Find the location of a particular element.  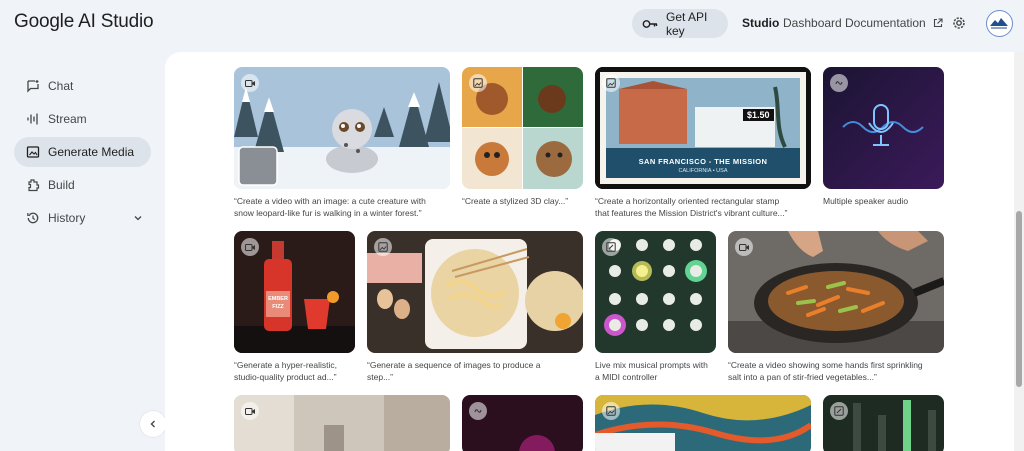

caption-line: step...” is located at coordinates (380, 377).